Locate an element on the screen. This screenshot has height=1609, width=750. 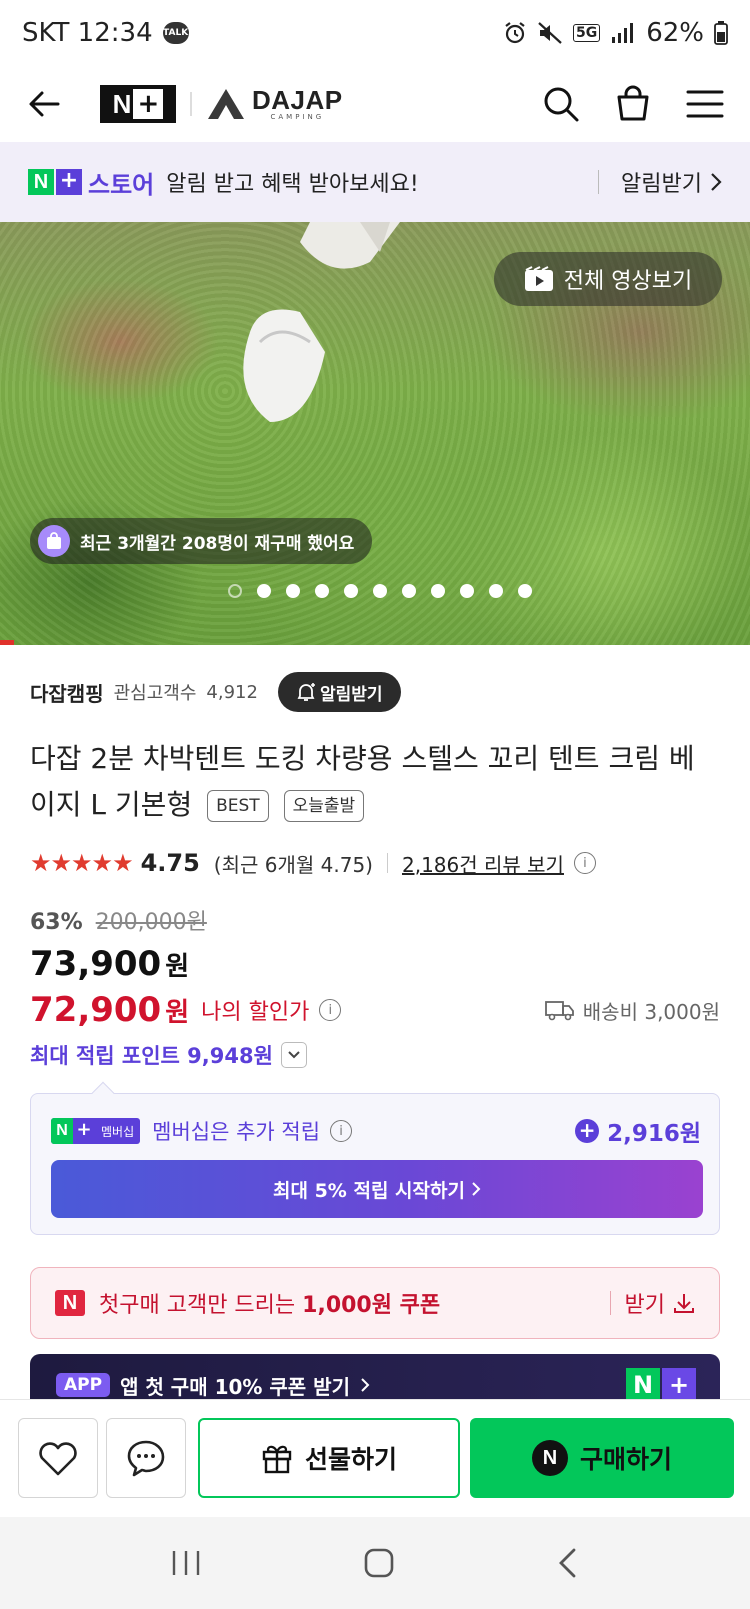
watch-full-video-label: 전체 영상보기 is located at coordinates (628, 281).